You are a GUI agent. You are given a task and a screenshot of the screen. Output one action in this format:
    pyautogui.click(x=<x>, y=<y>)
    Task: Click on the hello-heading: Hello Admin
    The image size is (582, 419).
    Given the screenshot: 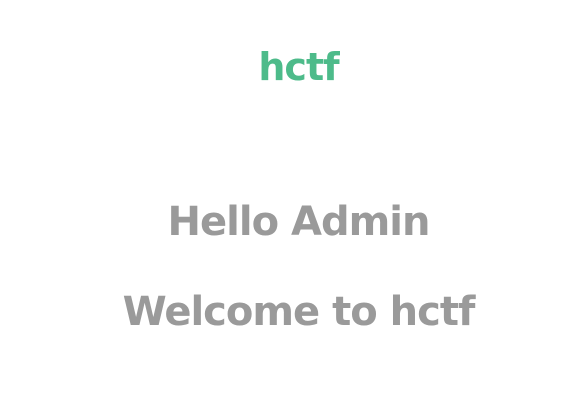 What is the action you would take?
    pyautogui.click(x=299, y=222)
    